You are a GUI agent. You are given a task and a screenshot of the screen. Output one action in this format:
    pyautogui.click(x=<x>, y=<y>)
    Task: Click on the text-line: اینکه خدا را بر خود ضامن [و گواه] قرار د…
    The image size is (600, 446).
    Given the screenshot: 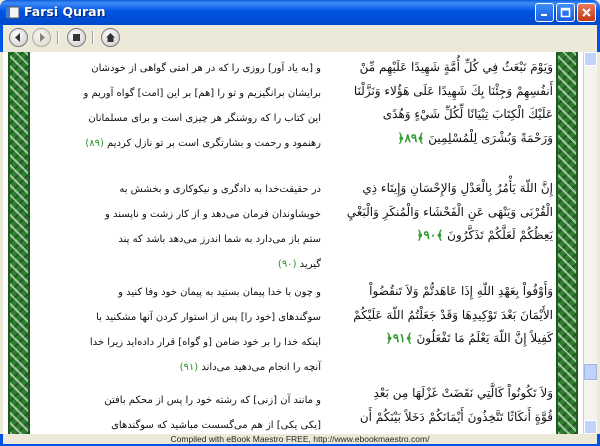 What is the action you would take?
    pyautogui.click(x=205, y=342)
    